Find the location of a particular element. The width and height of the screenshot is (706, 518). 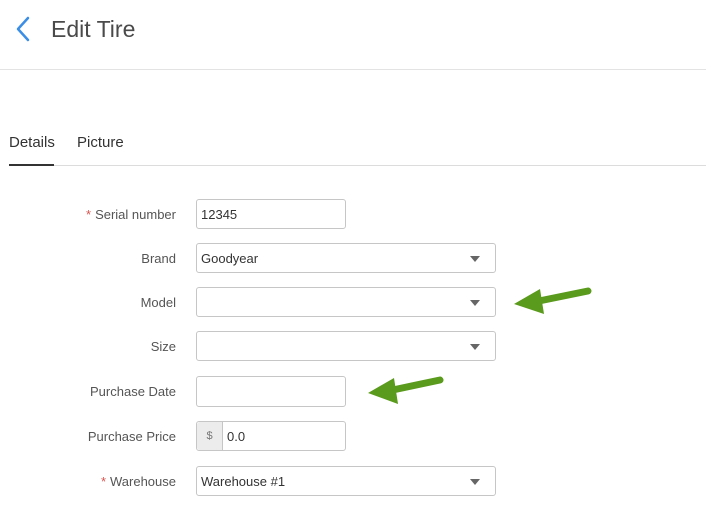

size-row: Size is located at coordinates (353, 347).